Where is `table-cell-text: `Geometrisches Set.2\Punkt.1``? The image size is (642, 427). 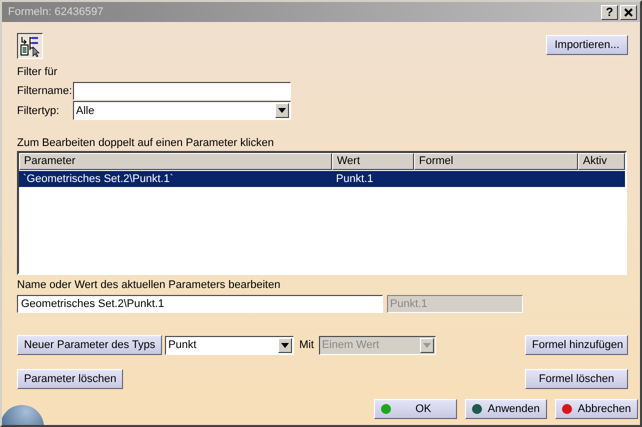
table-cell-text: `Geometrisches Set.2\Punkt.1` is located at coordinates (98, 179).